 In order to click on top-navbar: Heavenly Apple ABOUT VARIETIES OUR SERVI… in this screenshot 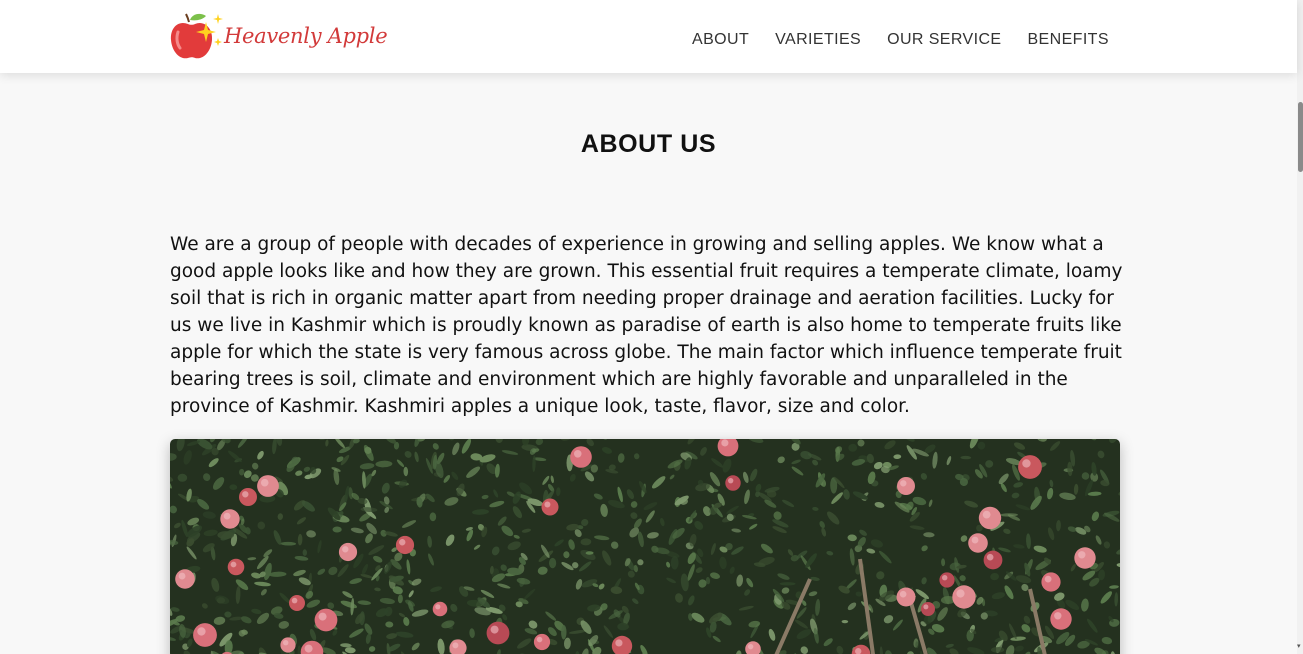, I will do `click(648, 36)`.